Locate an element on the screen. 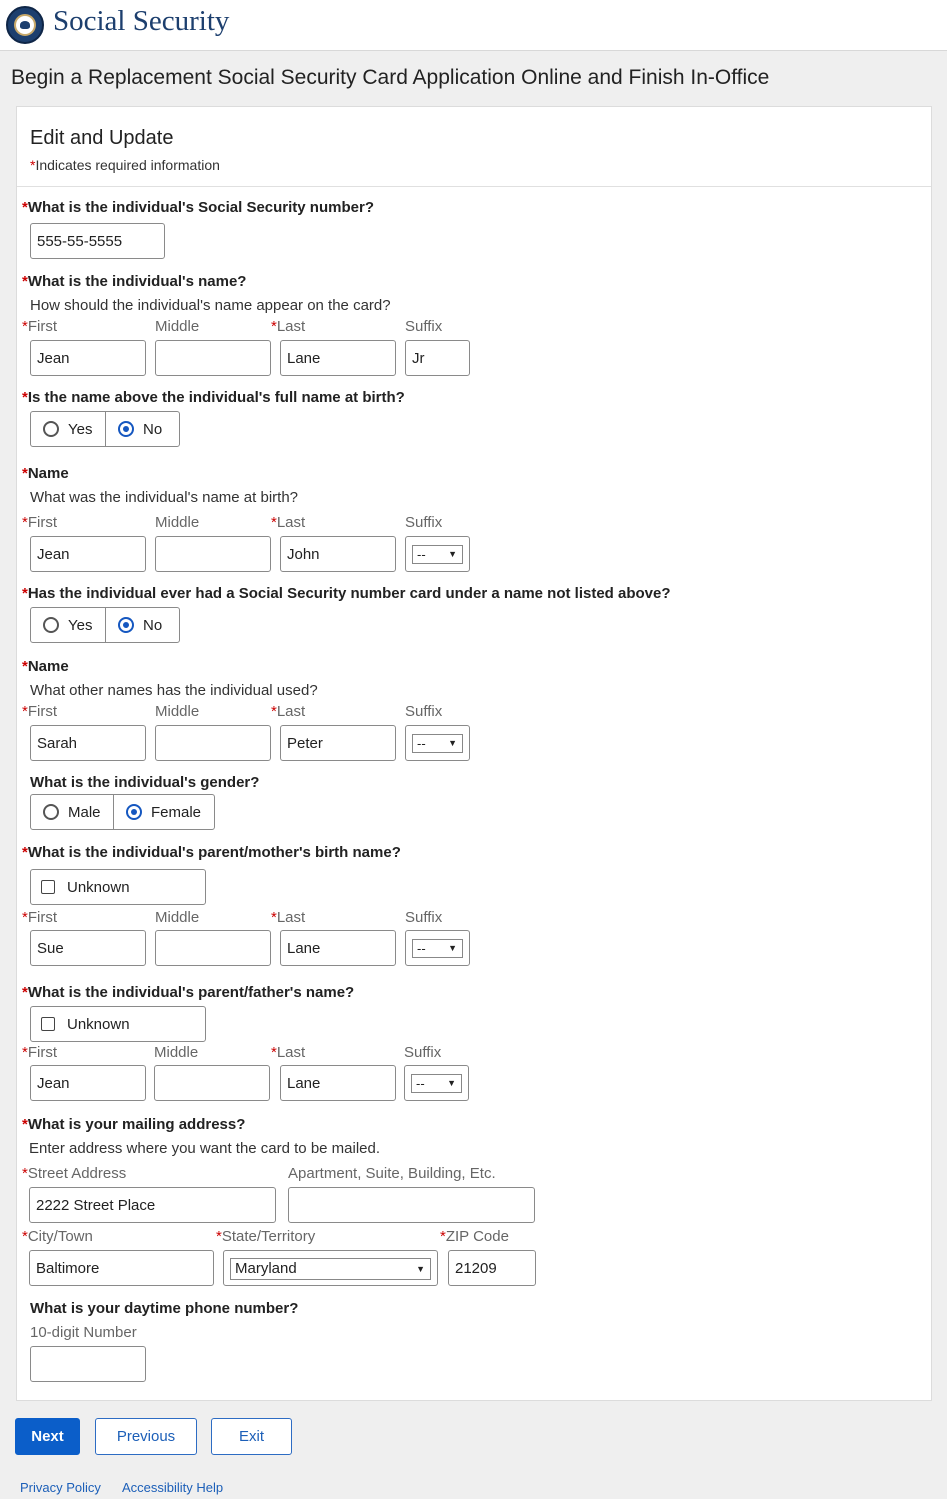  street-label: *Street Address is located at coordinates (74, 1173).